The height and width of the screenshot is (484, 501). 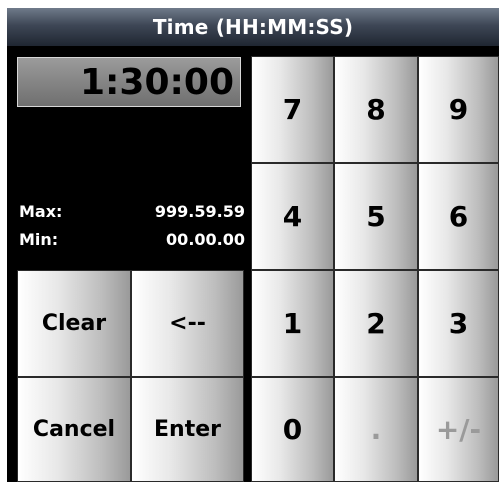 I want to click on key-7-button: 7, so click(x=292, y=109).